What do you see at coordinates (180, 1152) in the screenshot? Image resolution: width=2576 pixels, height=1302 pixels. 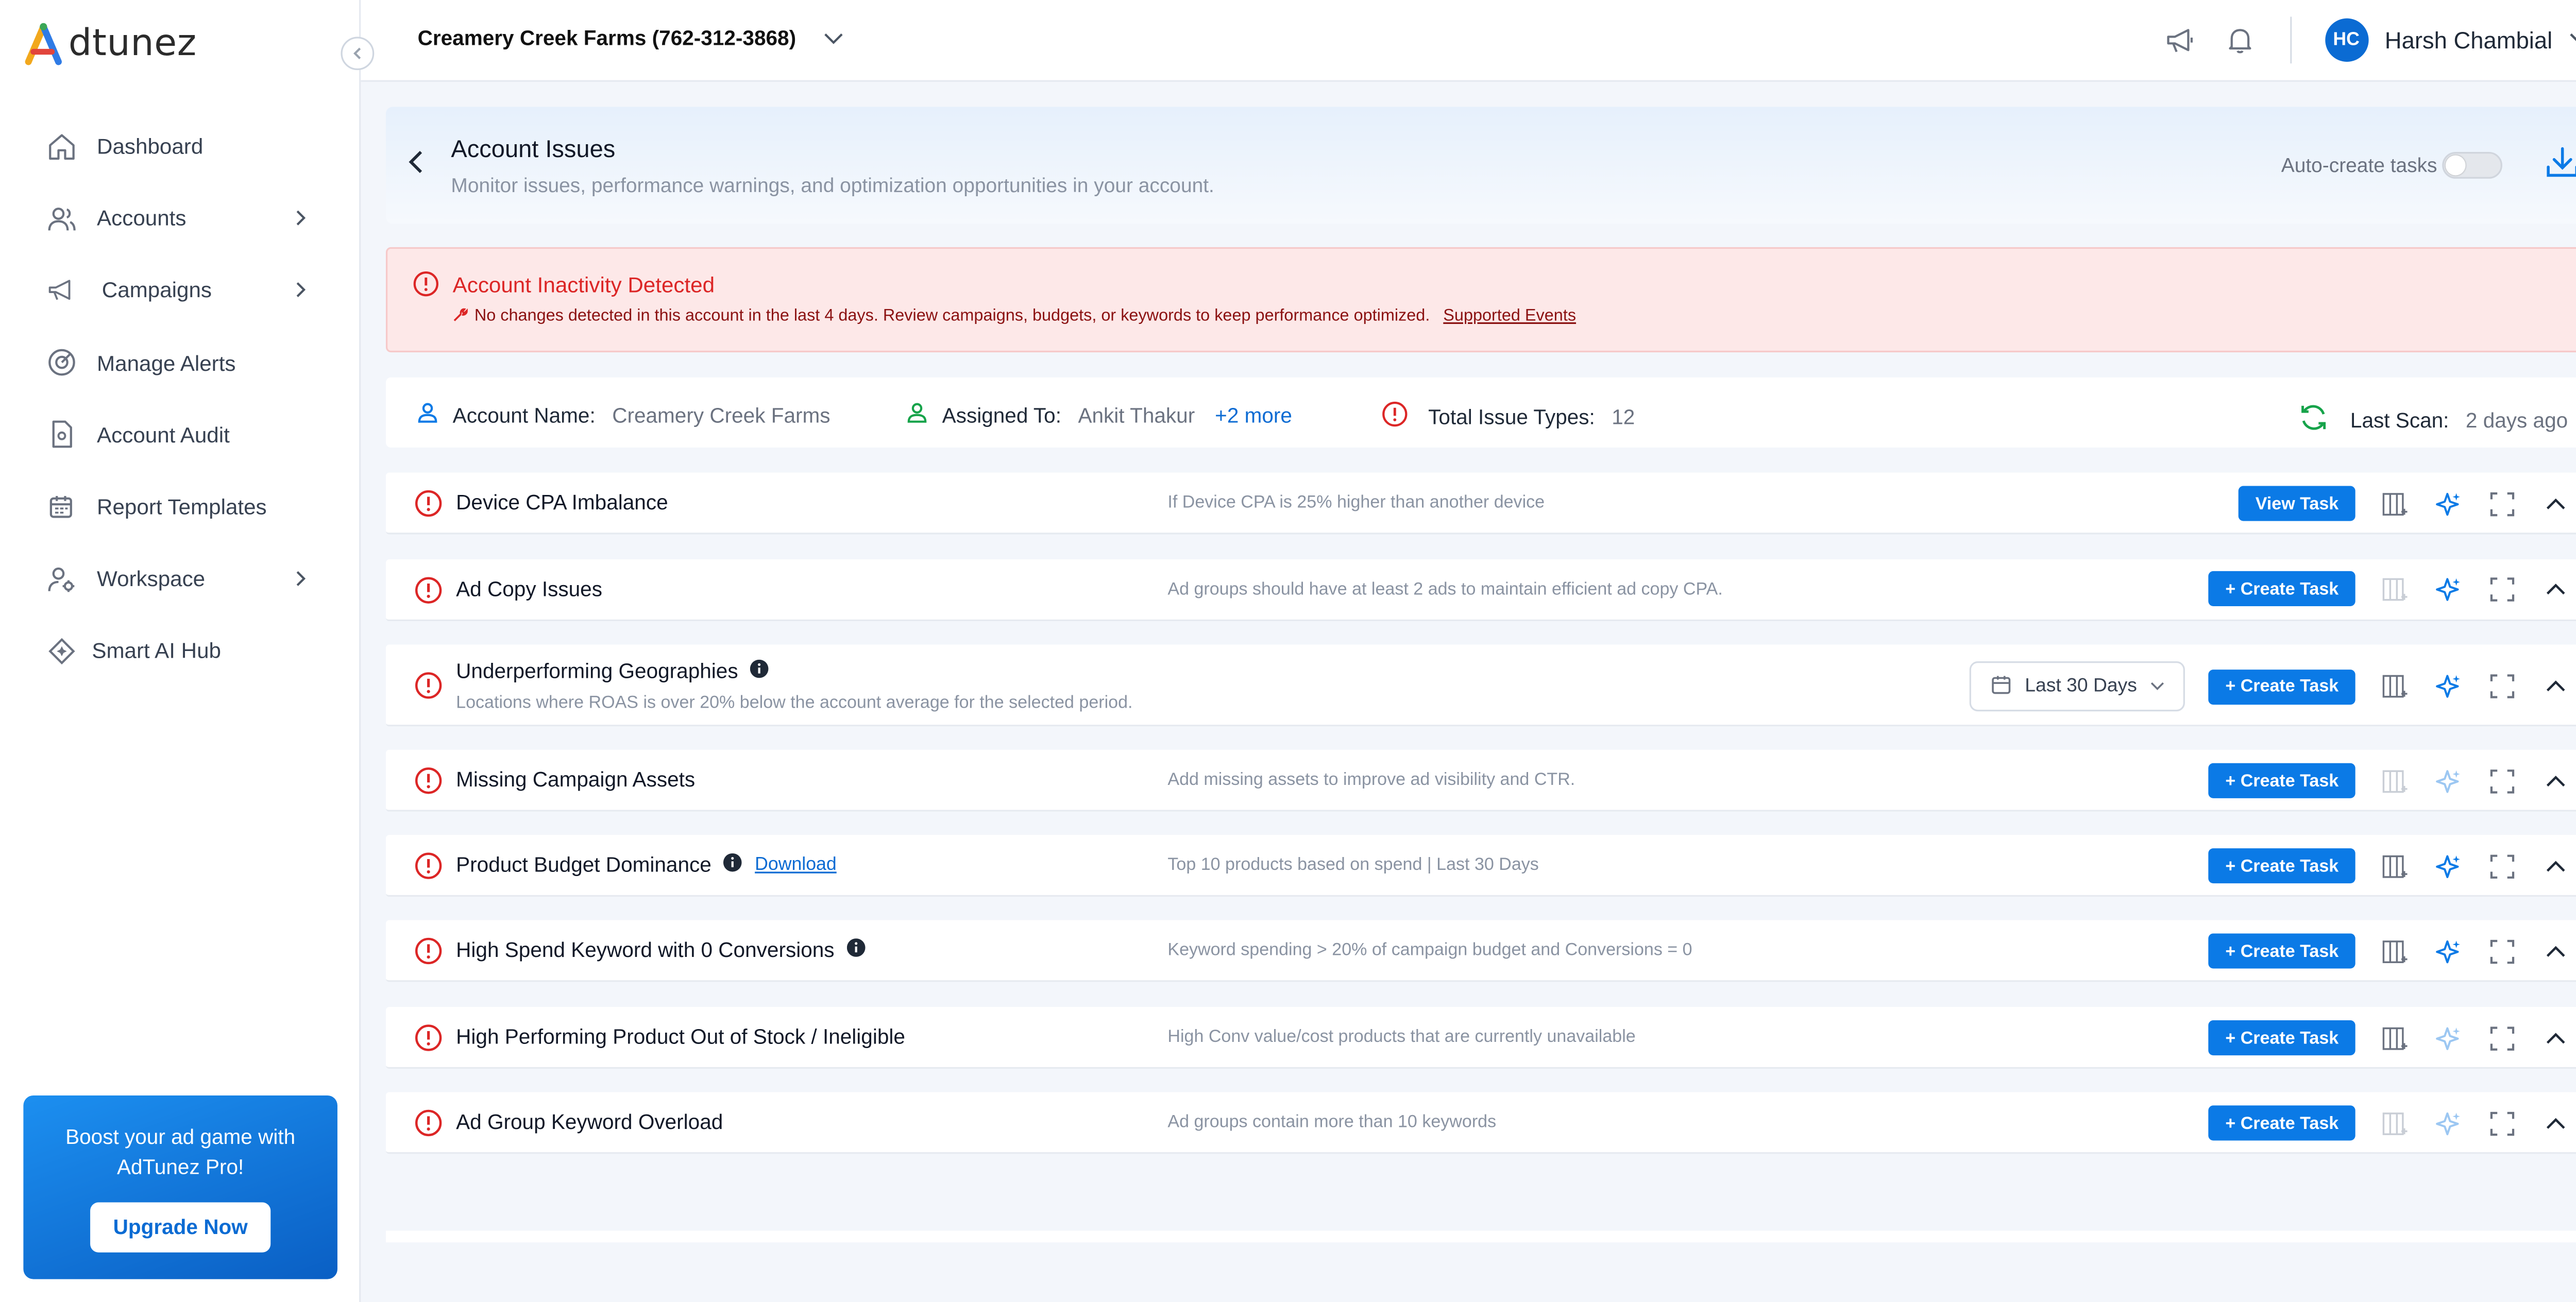 I see `promo-text: Boost your ad game with AdTunez Pro!` at bounding box center [180, 1152].